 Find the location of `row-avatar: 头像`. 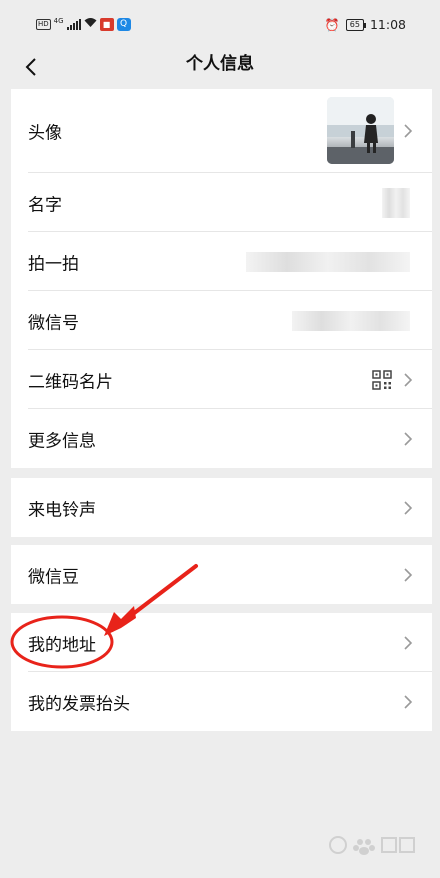

row-avatar: 头像 is located at coordinates (221, 131).